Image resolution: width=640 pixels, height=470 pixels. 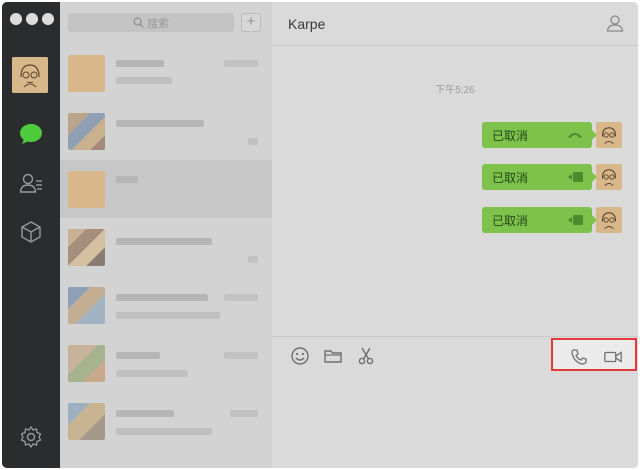 What do you see at coordinates (455, 45) in the screenshot?
I see `header-divider` at bounding box center [455, 45].